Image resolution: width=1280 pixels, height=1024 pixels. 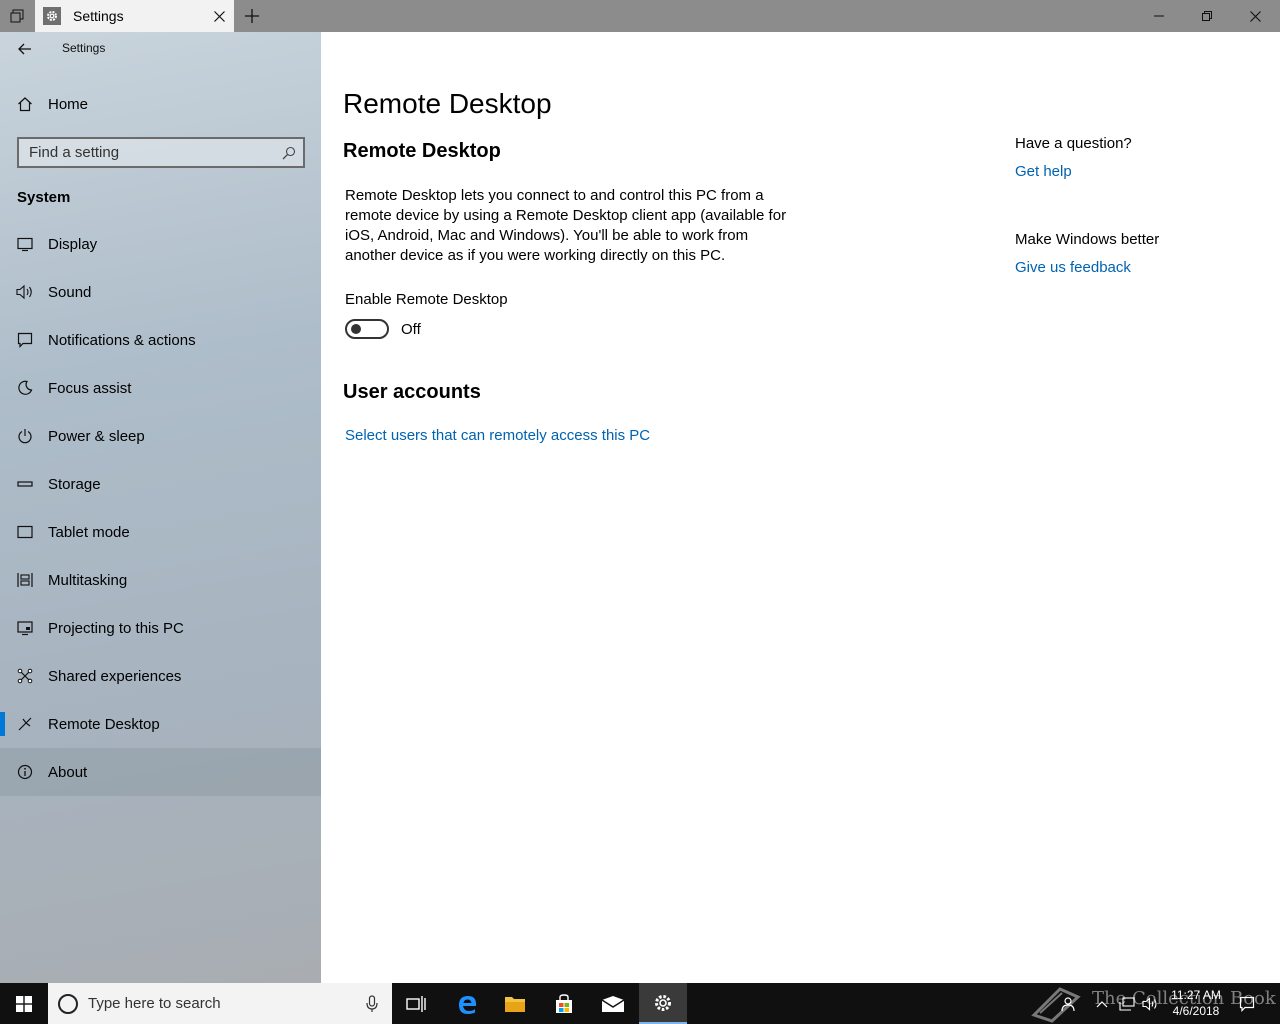 I want to click on sidebar-item-home: Home, so click(x=160, y=104).